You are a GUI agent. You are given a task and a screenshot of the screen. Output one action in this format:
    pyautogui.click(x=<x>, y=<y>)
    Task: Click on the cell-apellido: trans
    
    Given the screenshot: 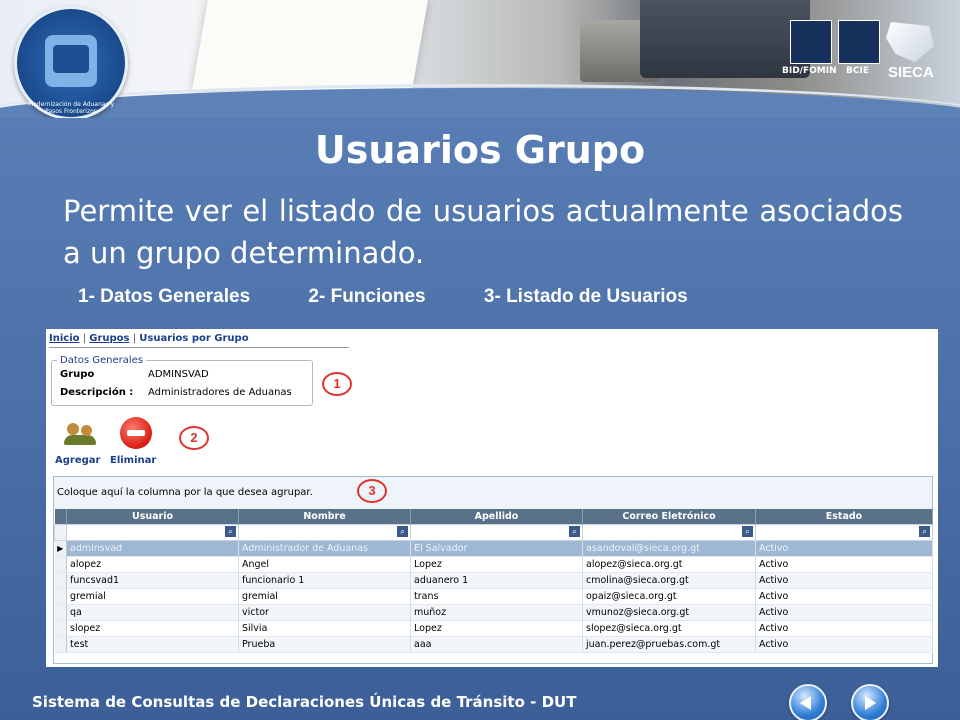 What is the action you would take?
    pyautogui.click(x=496, y=596)
    